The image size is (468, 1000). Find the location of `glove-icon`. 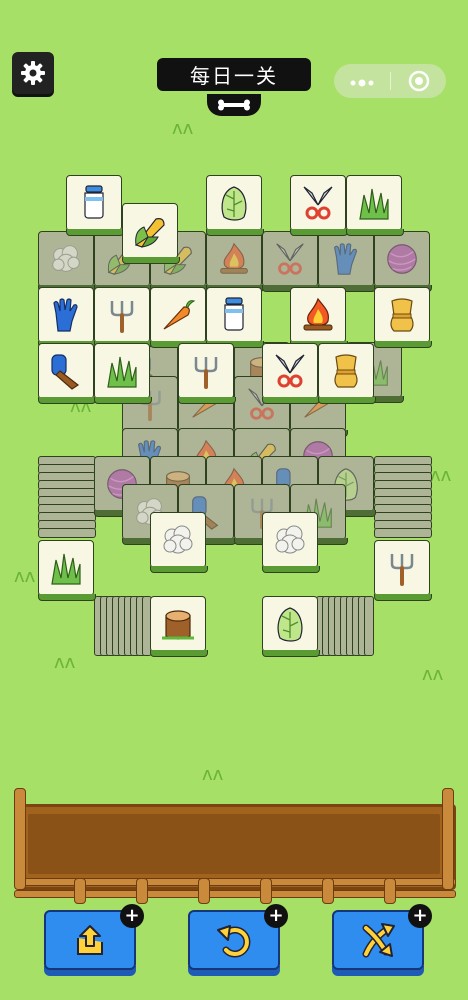

glove-icon is located at coordinates (66, 315).